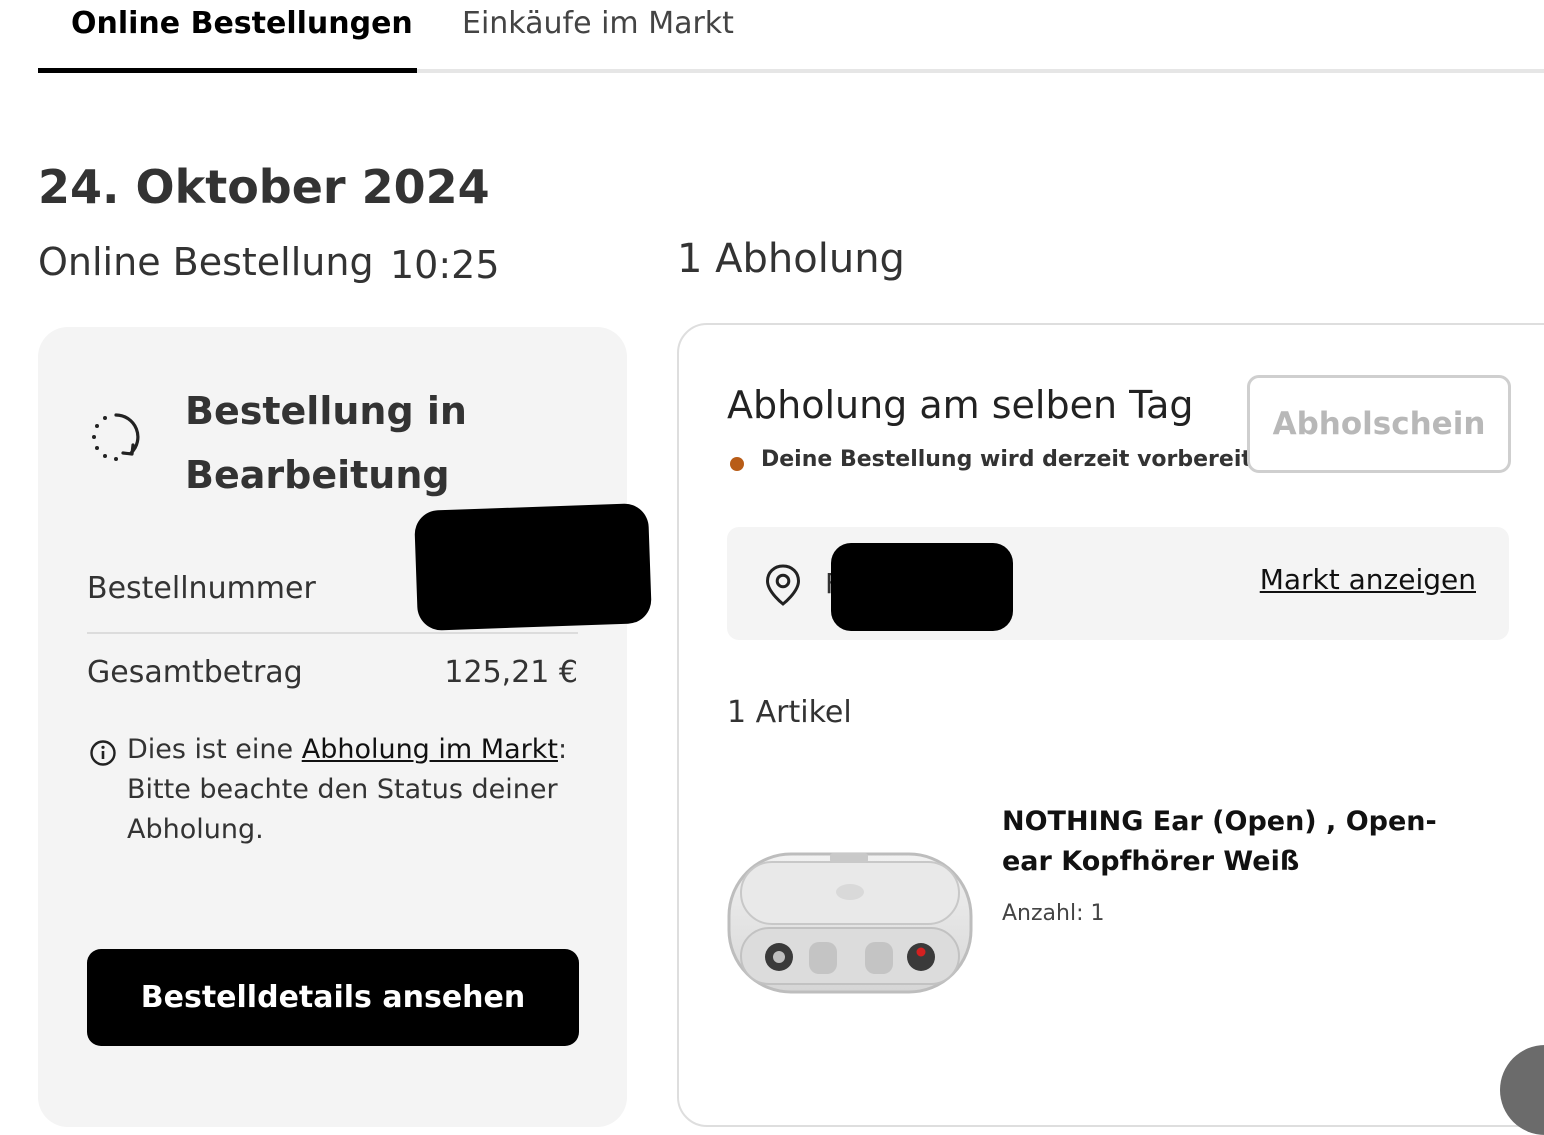 Image resolution: width=1544 pixels, height=1135 pixels. I want to click on tab-online-orders: Online Bestellungen, so click(242, 23).